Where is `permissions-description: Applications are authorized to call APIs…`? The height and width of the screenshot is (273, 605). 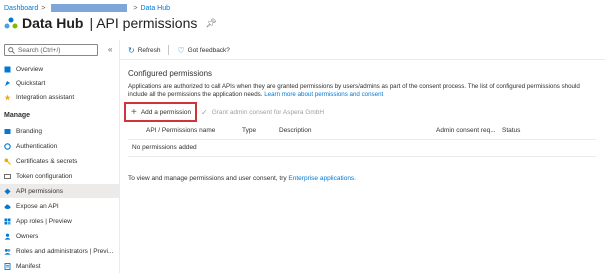
permissions-description: Applications are authorized to call APIs… is located at coordinates (363, 91).